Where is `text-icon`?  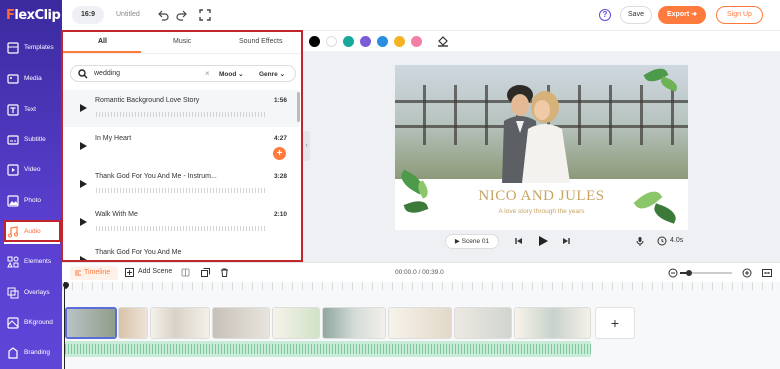 text-icon is located at coordinates (13, 110).